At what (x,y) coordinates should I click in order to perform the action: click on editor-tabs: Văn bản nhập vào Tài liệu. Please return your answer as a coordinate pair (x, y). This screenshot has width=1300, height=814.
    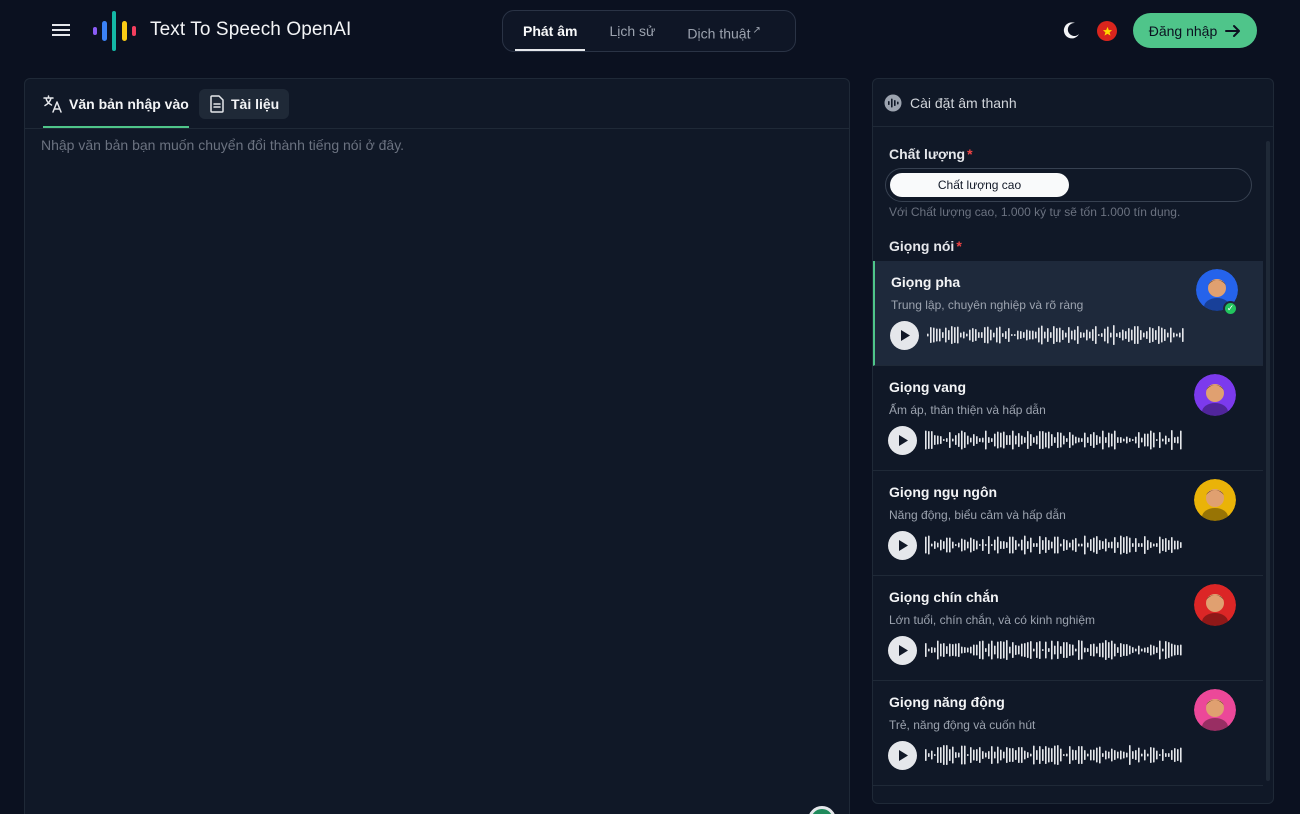
    Looking at the image, I should click on (437, 104).